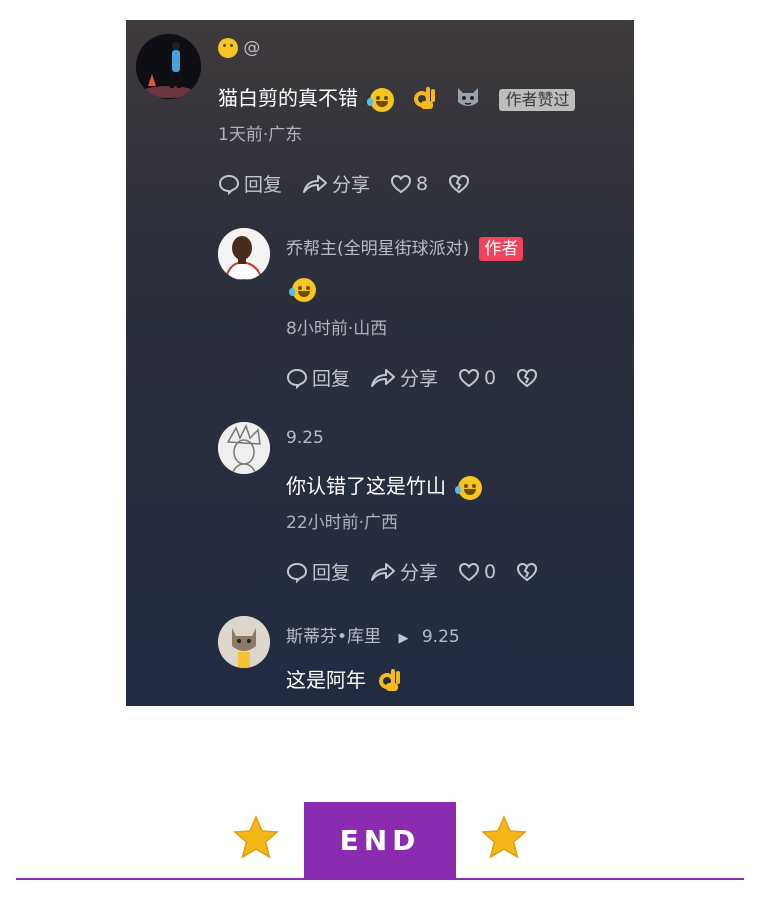 The width and height of the screenshot is (760, 900). What do you see at coordinates (397, 98) in the screenshot?
I see `comment-text: 猫白剪的真不错 作者赞过` at bounding box center [397, 98].